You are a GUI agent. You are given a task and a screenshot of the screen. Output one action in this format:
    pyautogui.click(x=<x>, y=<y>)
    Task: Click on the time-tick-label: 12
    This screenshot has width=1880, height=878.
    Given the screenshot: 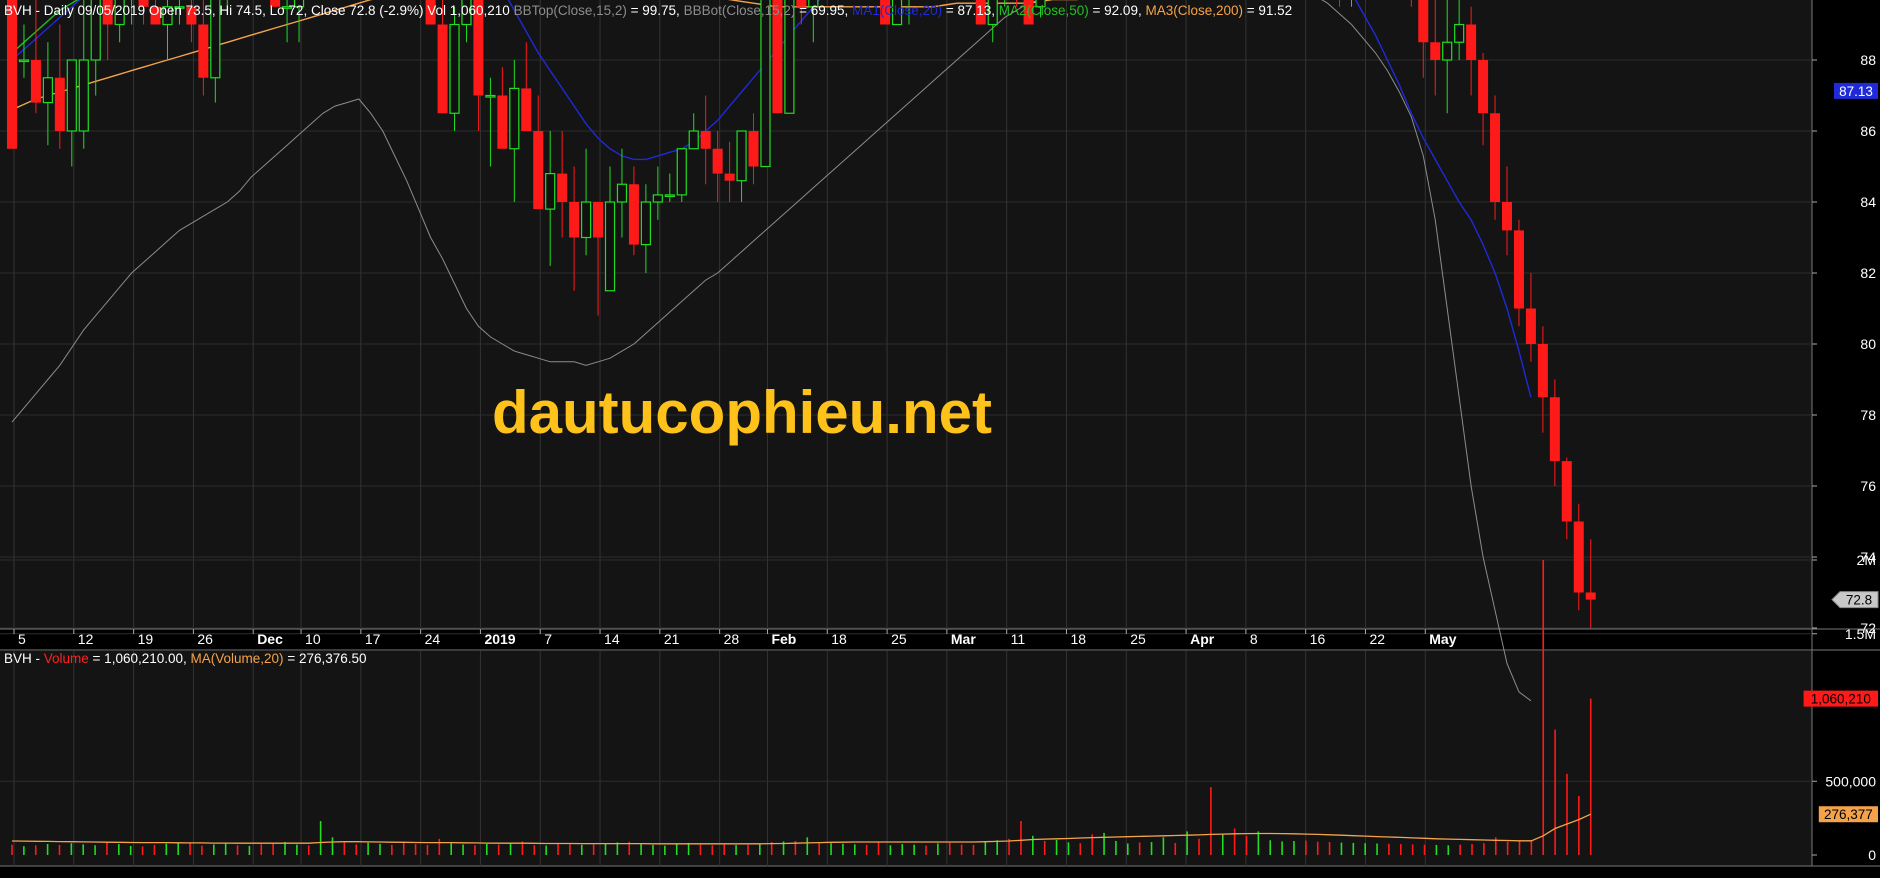 What is the action you would take?
    pyautogui.click(x=86, y=639)
    